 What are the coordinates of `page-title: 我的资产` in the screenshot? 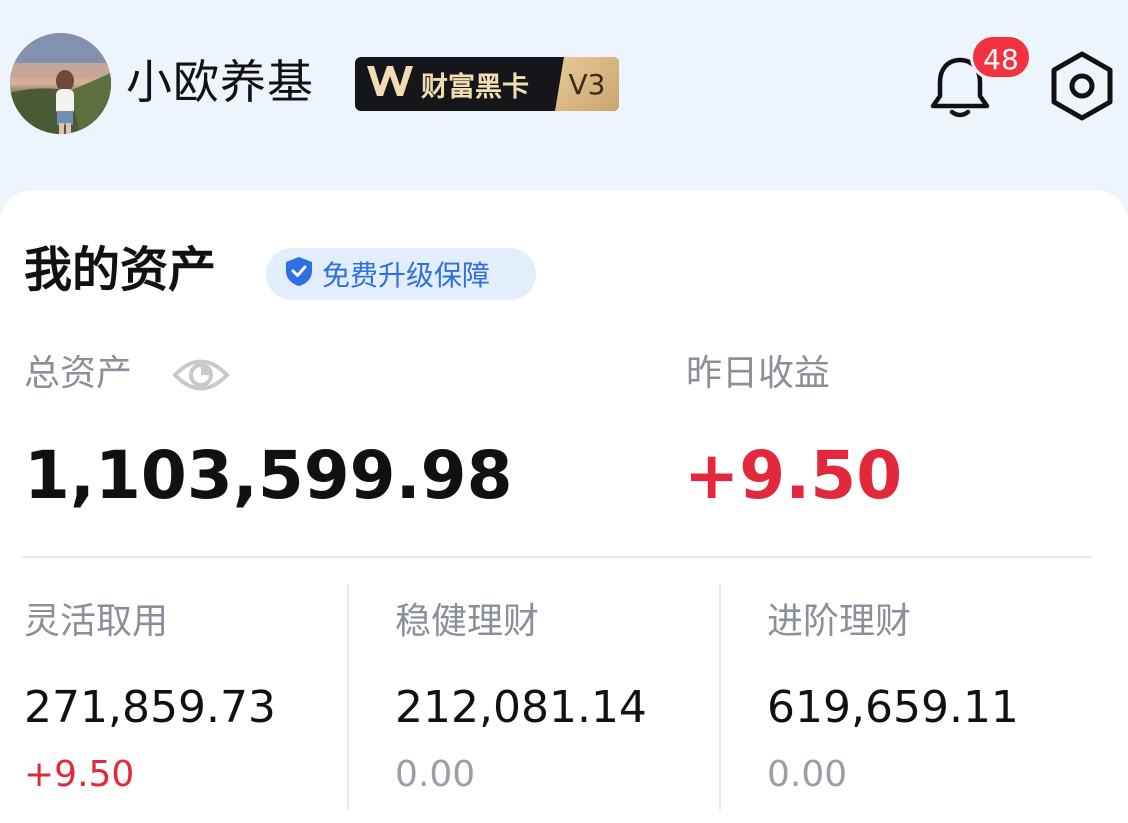 It's located at (120, 270).